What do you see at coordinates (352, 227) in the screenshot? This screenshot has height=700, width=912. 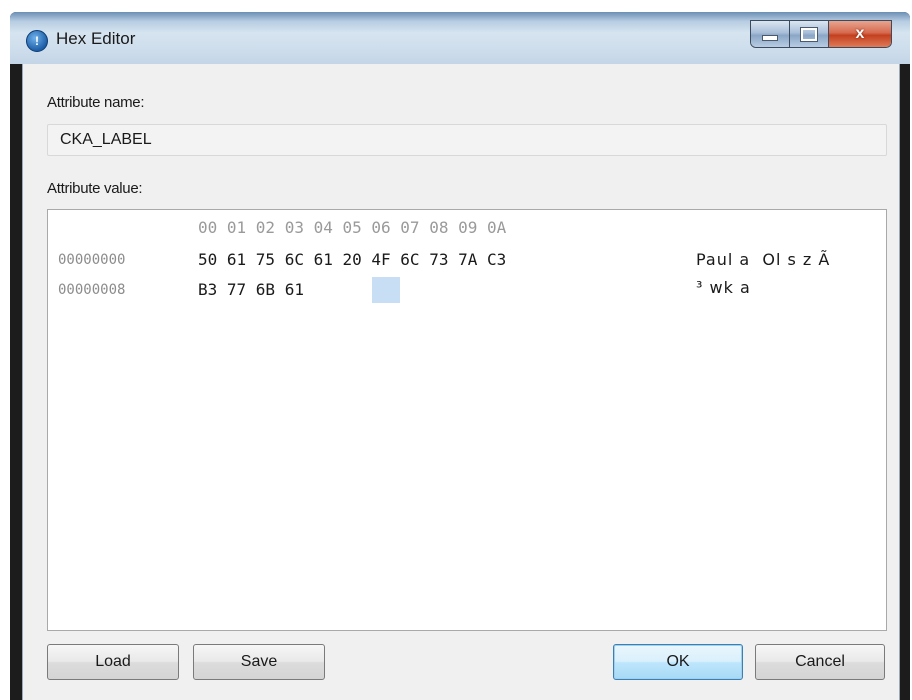 I see `hex-column-header: 00 01 02 03 04 05 06 07 08 09 0A` at bounding box center [352, 227].